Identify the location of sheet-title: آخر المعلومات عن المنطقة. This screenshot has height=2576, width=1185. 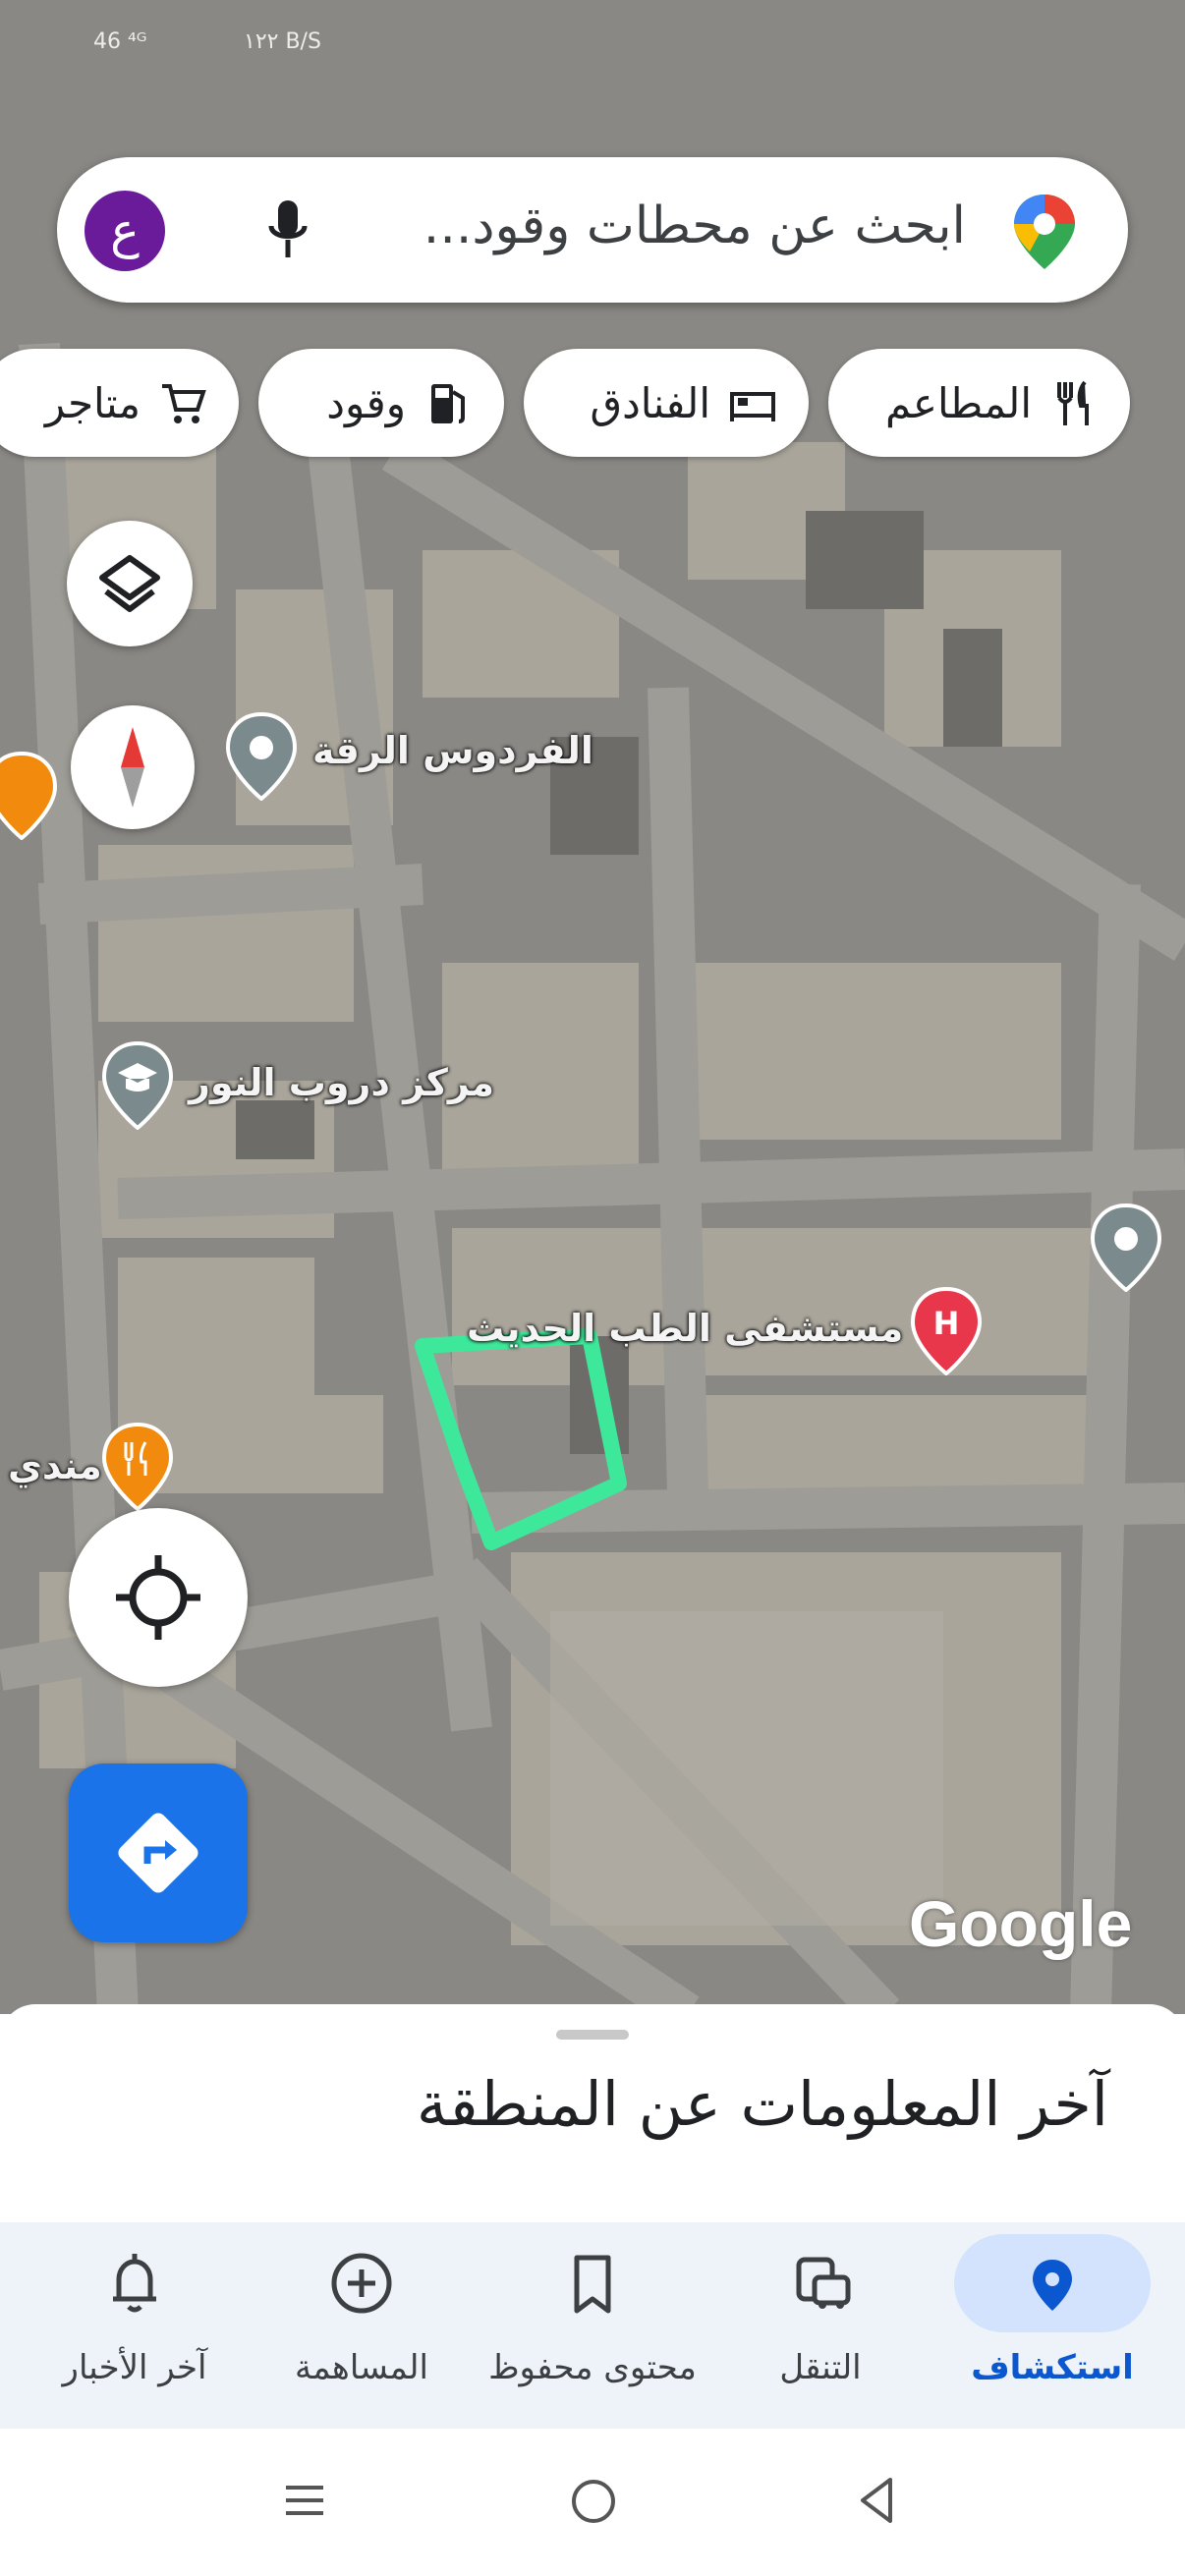
(762, 2104).